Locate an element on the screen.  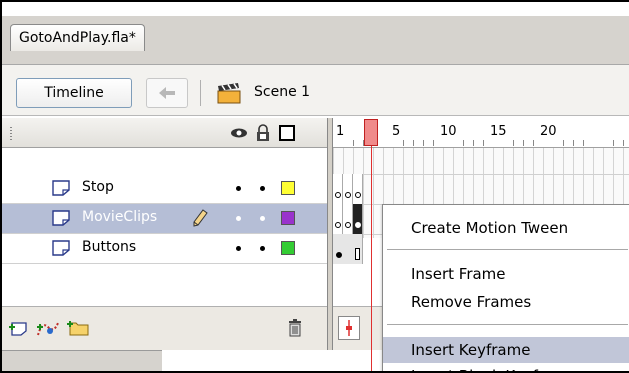
insert-layer-icon is located at coordinates (19, 328).